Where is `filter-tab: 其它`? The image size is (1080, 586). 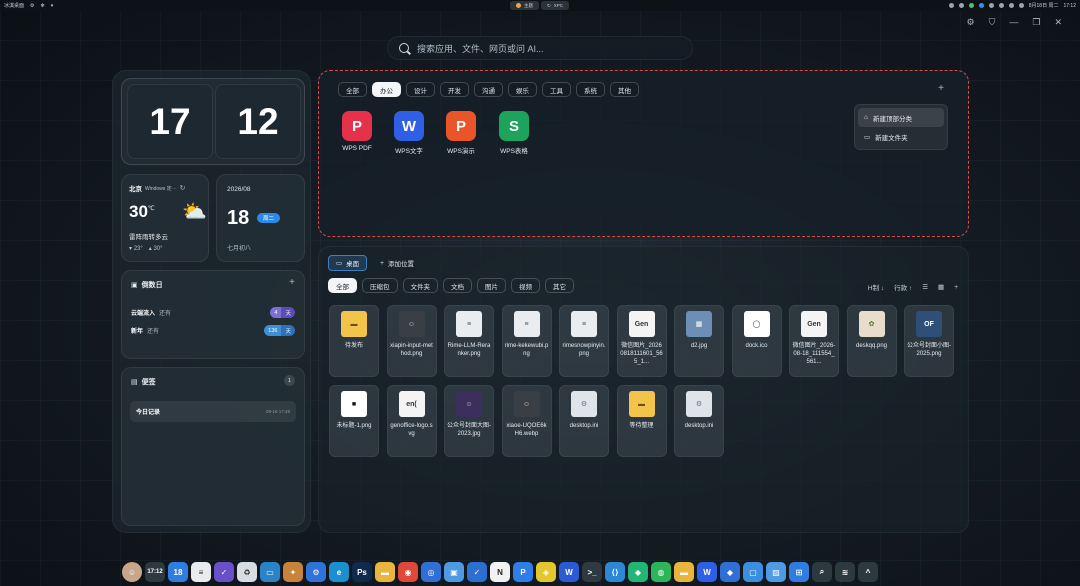
filter-tab: 其它 is located at coordinates (559, 285).